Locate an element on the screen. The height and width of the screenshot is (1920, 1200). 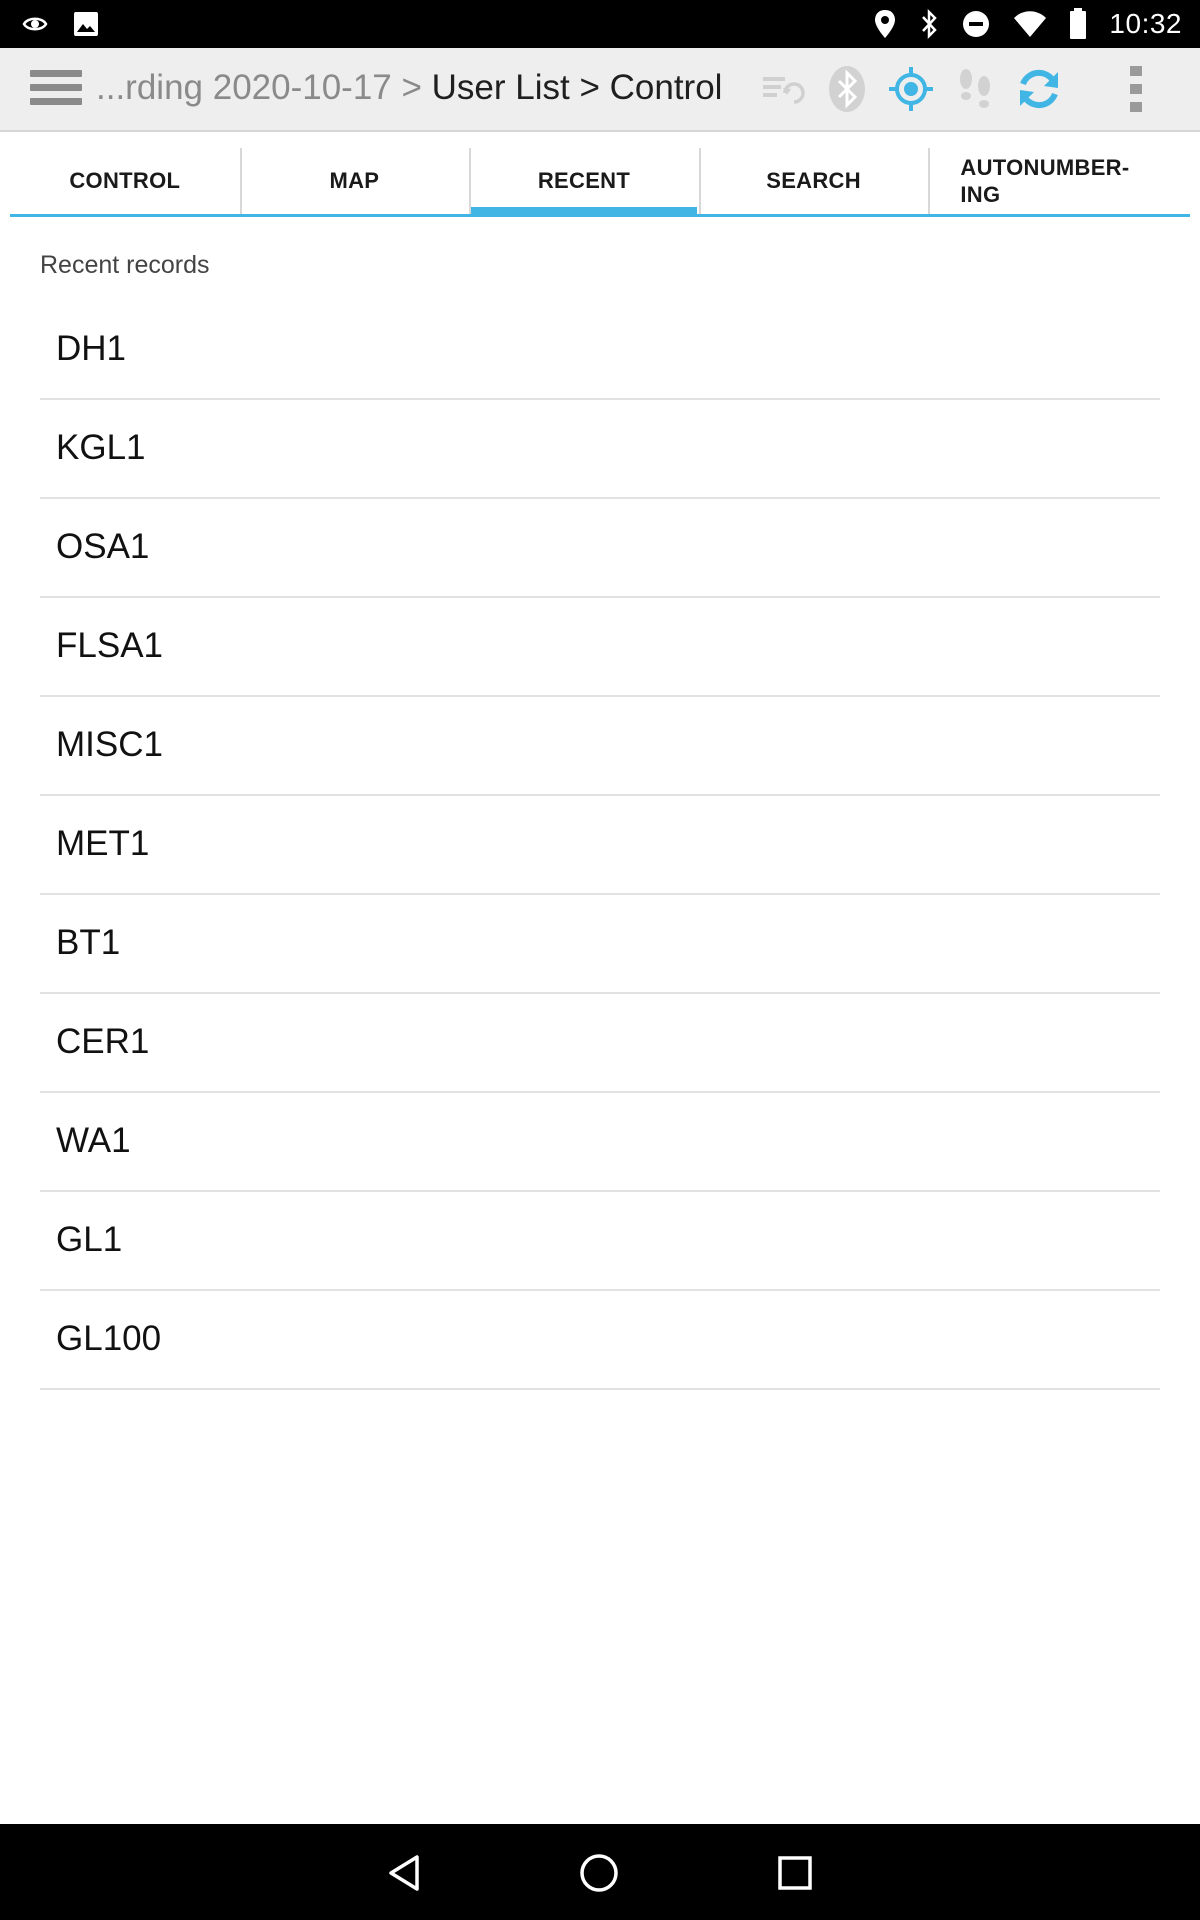
tab-control: CONTROL is located at coordinates (125, 181).